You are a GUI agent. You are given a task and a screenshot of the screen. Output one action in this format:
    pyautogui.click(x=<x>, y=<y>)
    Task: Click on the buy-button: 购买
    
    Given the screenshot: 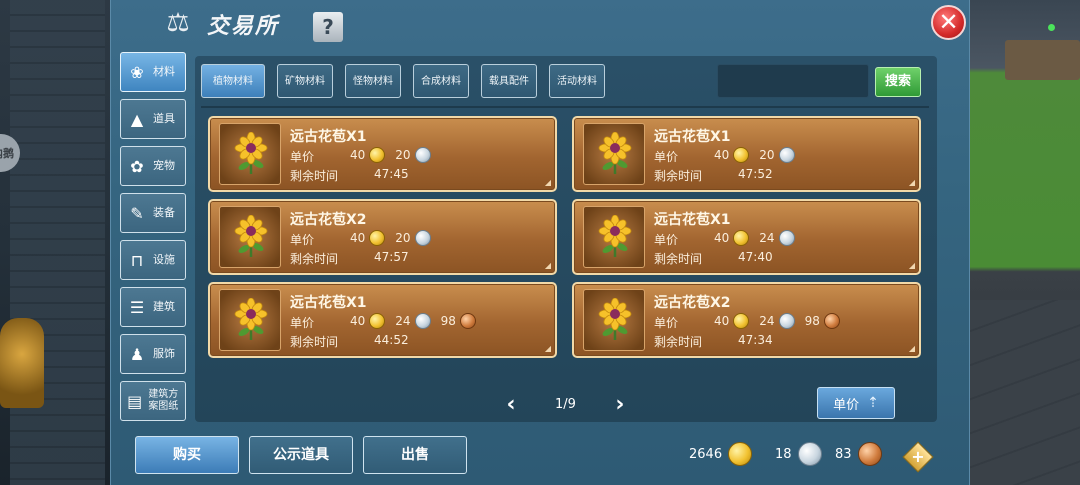 What is the action you would take?
    pyautogui.click(x=187, y=455)
    